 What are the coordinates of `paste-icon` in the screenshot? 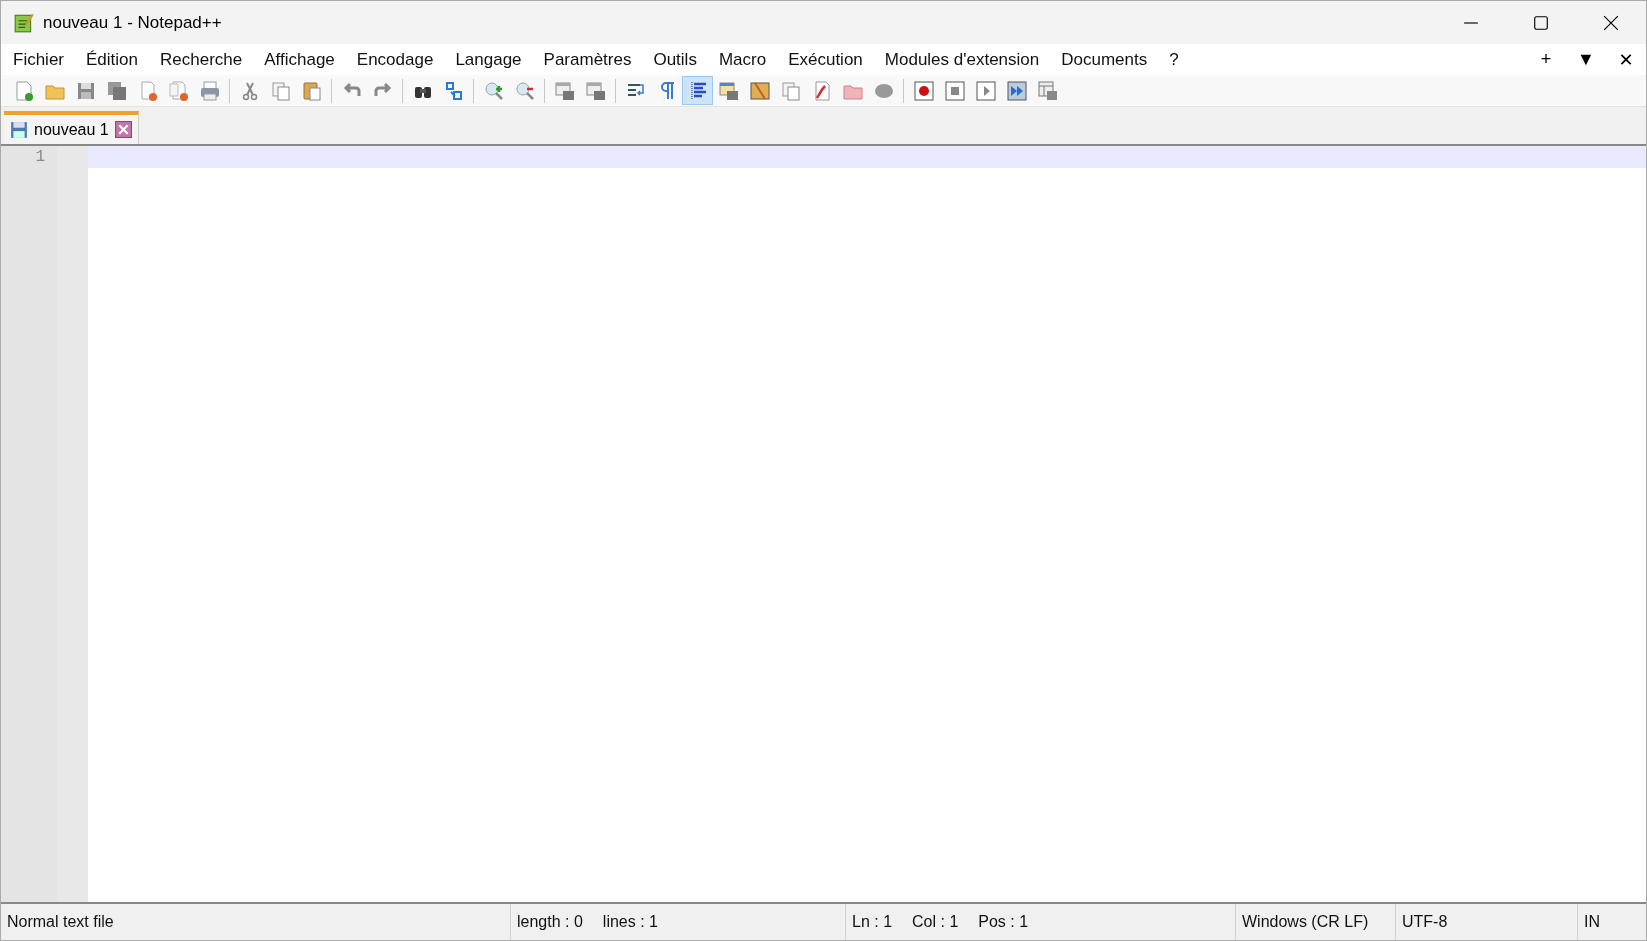 It's located at (311, 90).